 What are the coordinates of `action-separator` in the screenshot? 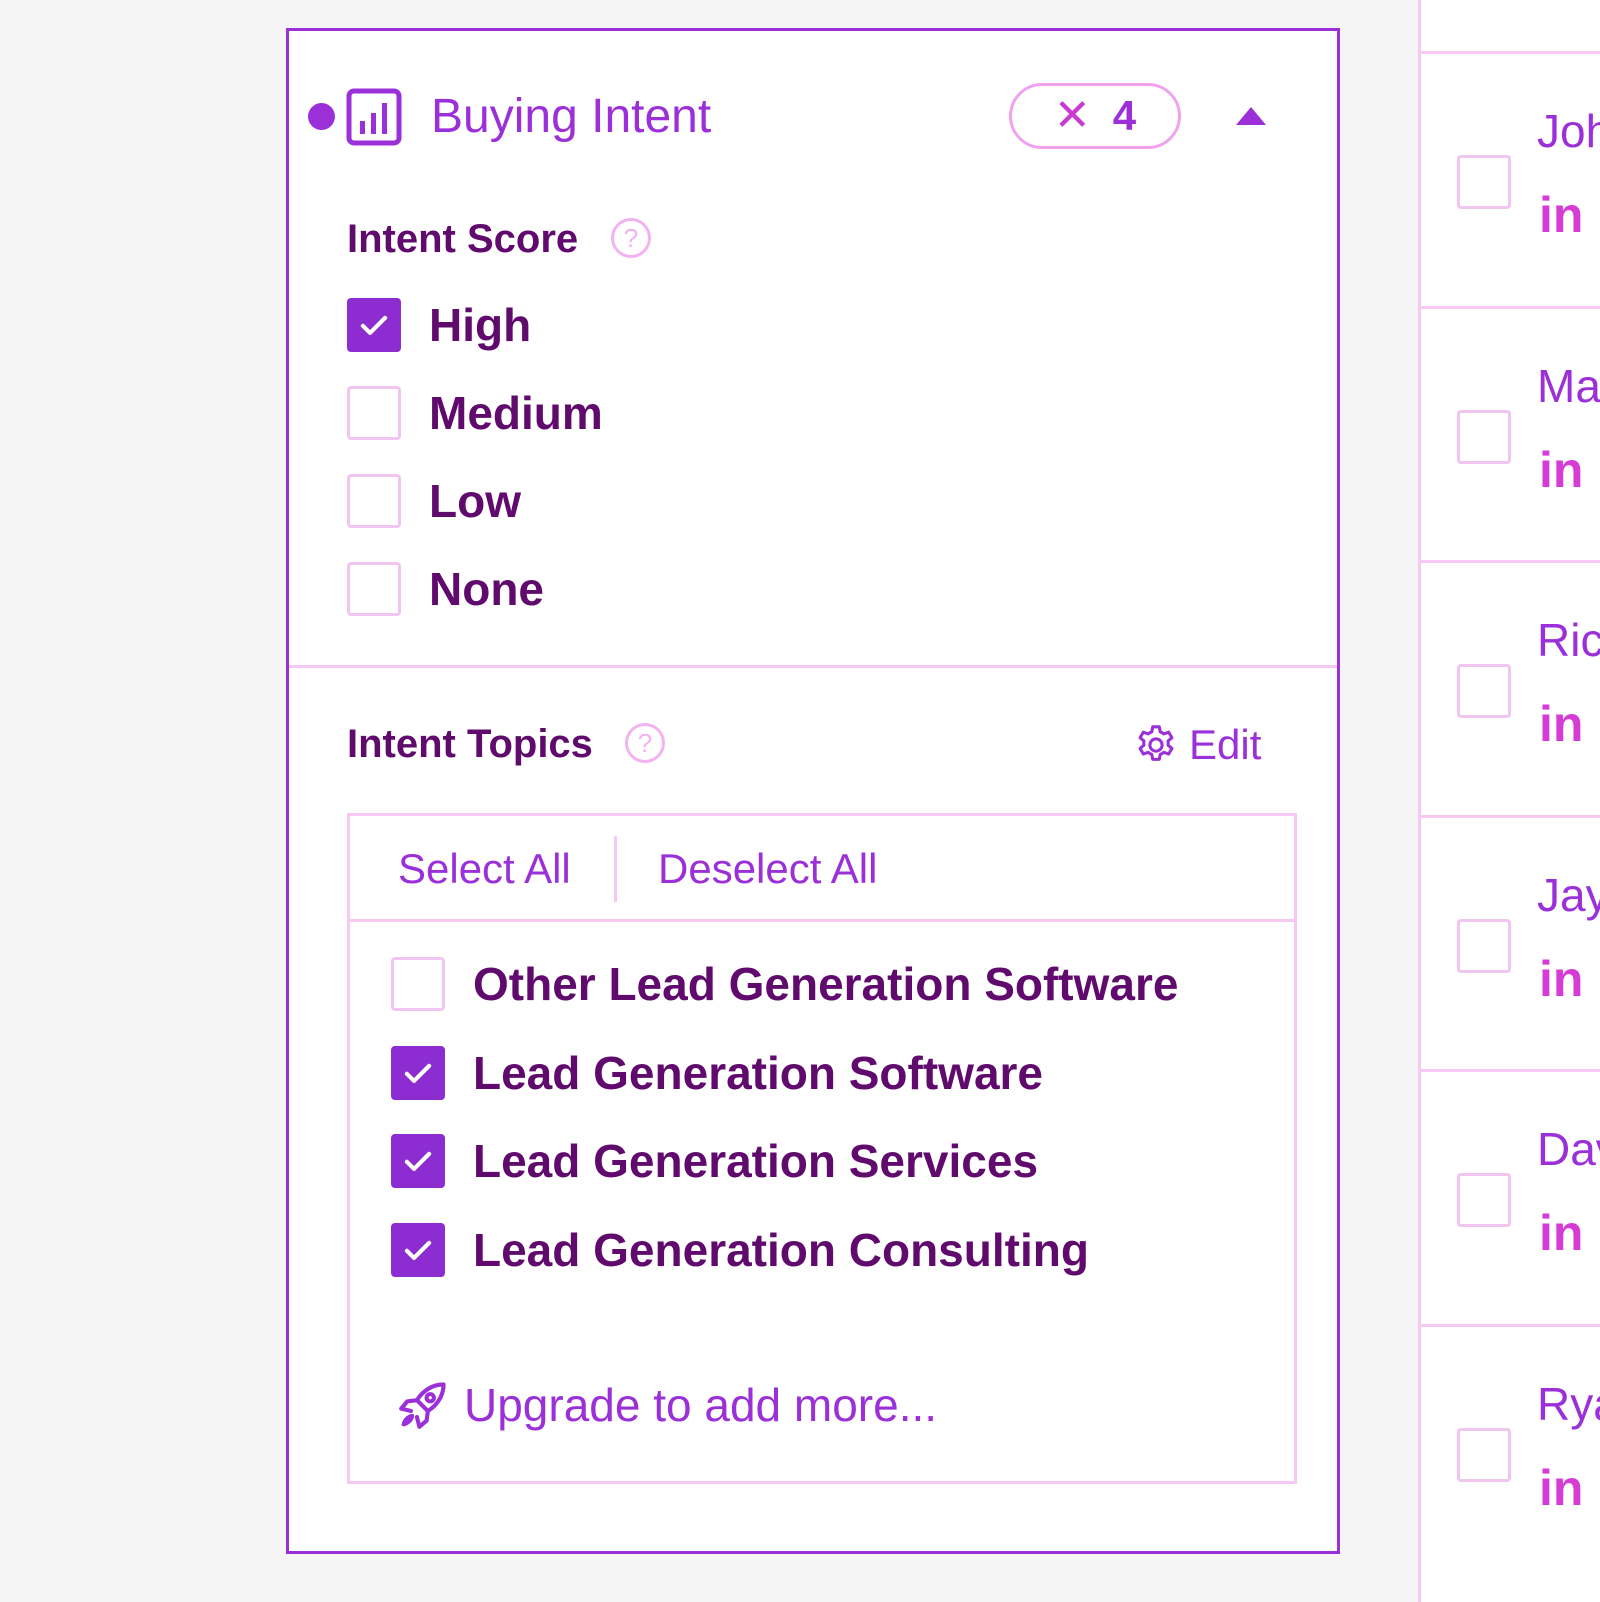 It's located at (615, 869).